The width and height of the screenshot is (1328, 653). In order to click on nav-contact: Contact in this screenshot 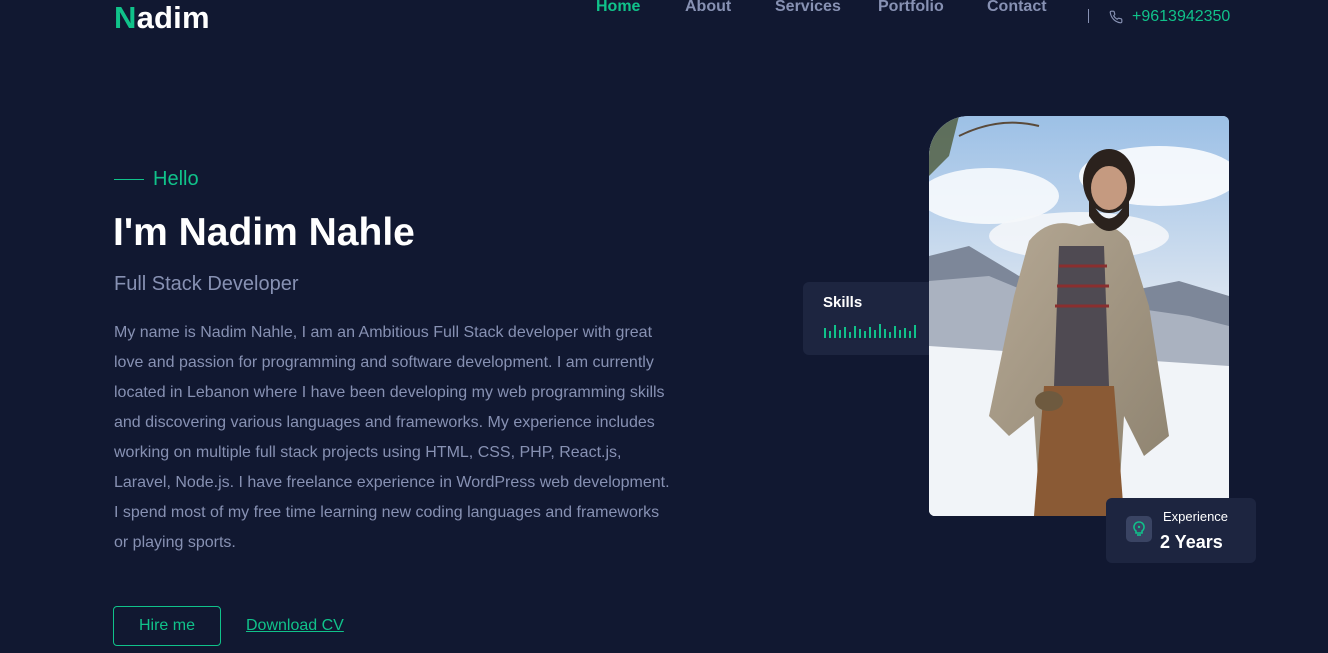, I will do `click(1017, 8)`.